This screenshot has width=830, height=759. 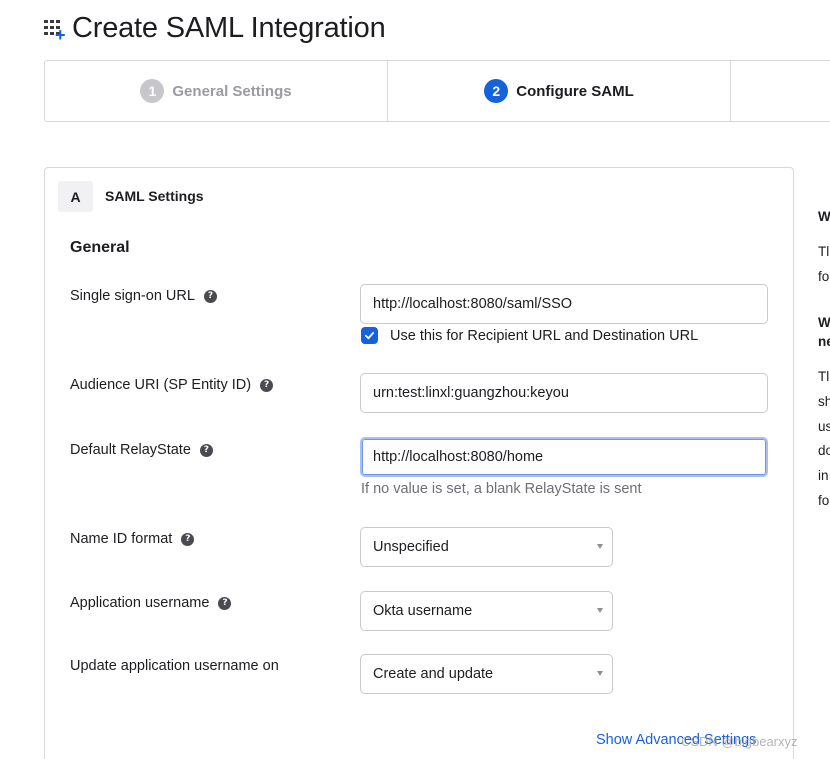 I want to click on label-text: Default RelayState, so click(x=130, y=450).